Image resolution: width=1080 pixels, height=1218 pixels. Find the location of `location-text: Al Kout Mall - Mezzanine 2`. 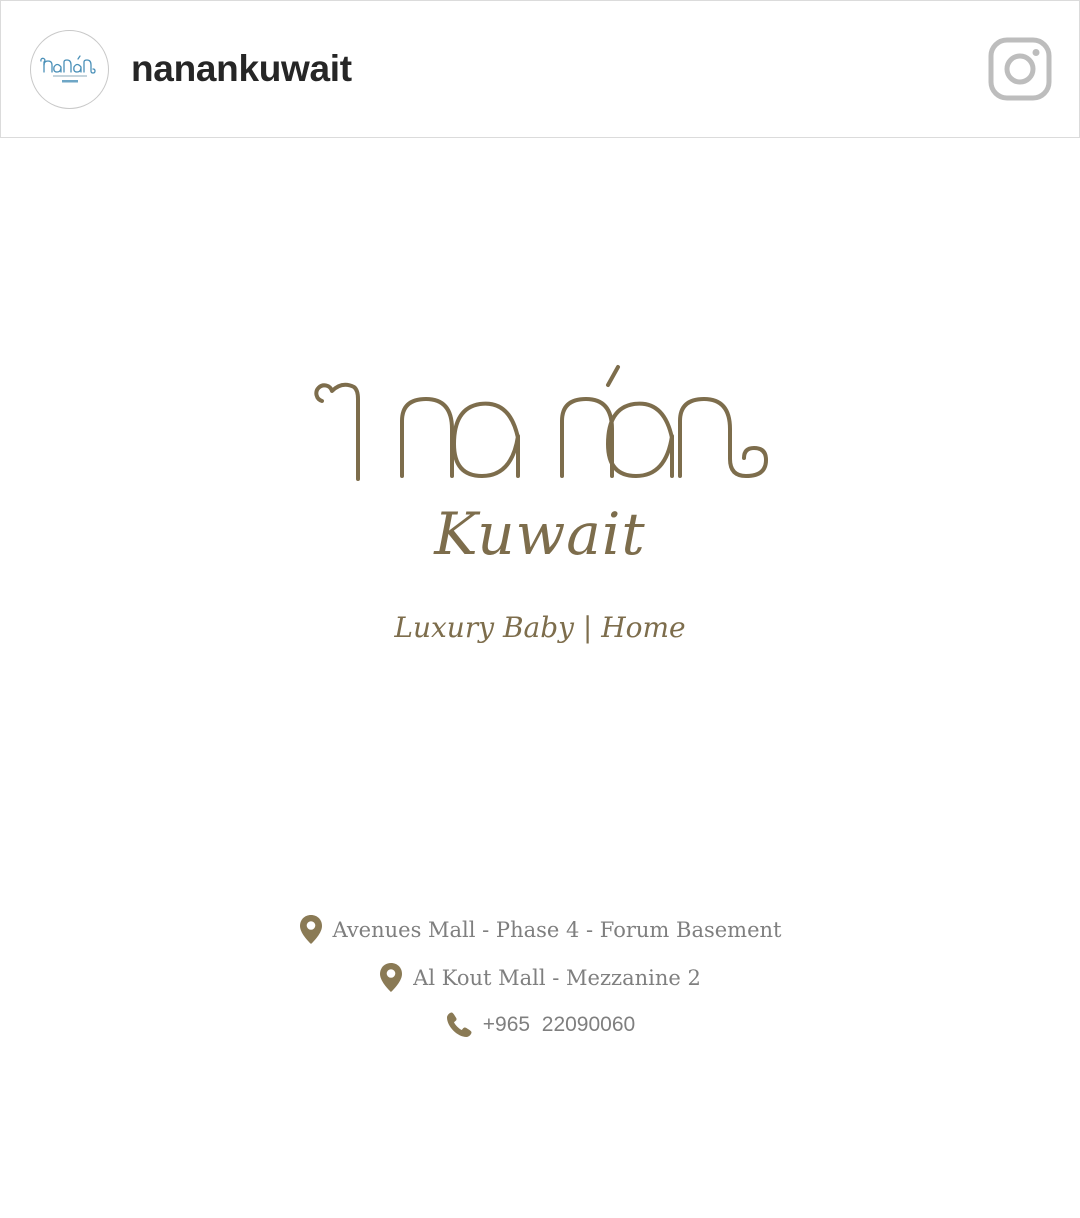

location-text: Al Kout Mall - Mezzanine 2 is located at coordinates (557, 977).